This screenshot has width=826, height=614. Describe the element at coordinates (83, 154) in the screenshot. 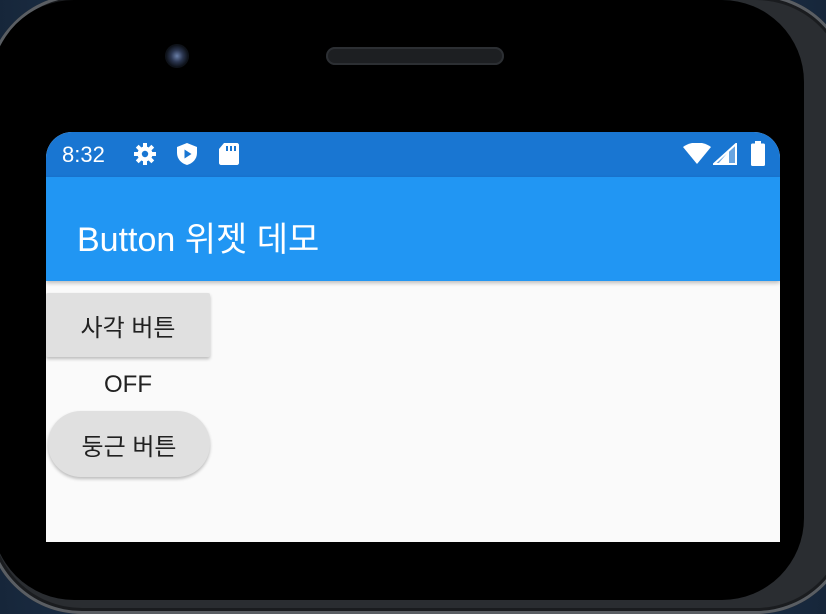

I see `status-time: 8:32` at that location.